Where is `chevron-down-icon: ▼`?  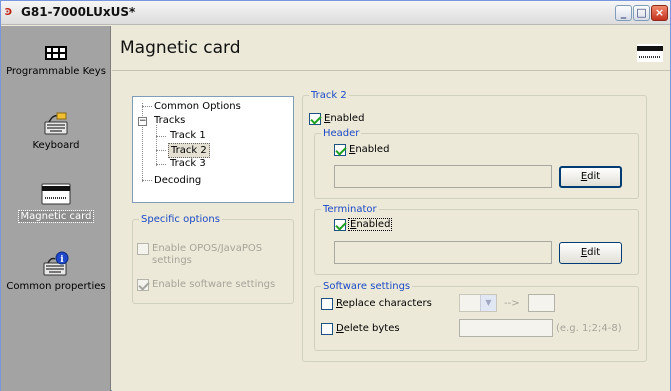
chevron-down-icon: ▼ is located at coordinates (488, 303).